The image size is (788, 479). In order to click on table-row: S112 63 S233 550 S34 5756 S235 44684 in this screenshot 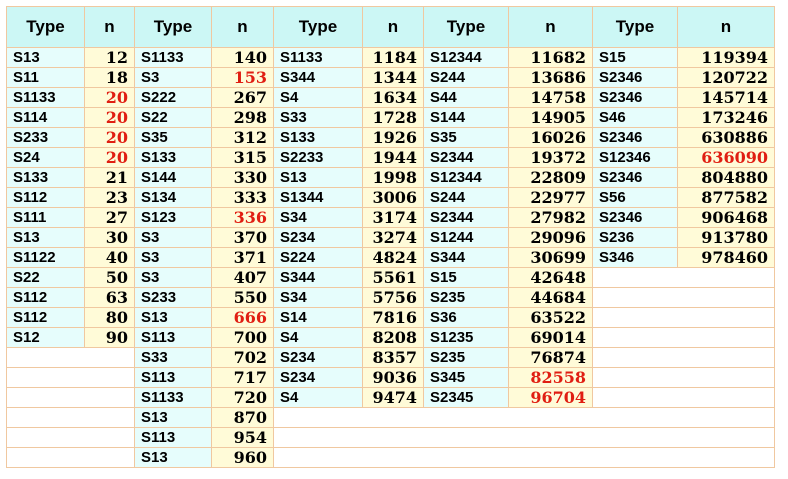, I will do `click(390, 297)`.